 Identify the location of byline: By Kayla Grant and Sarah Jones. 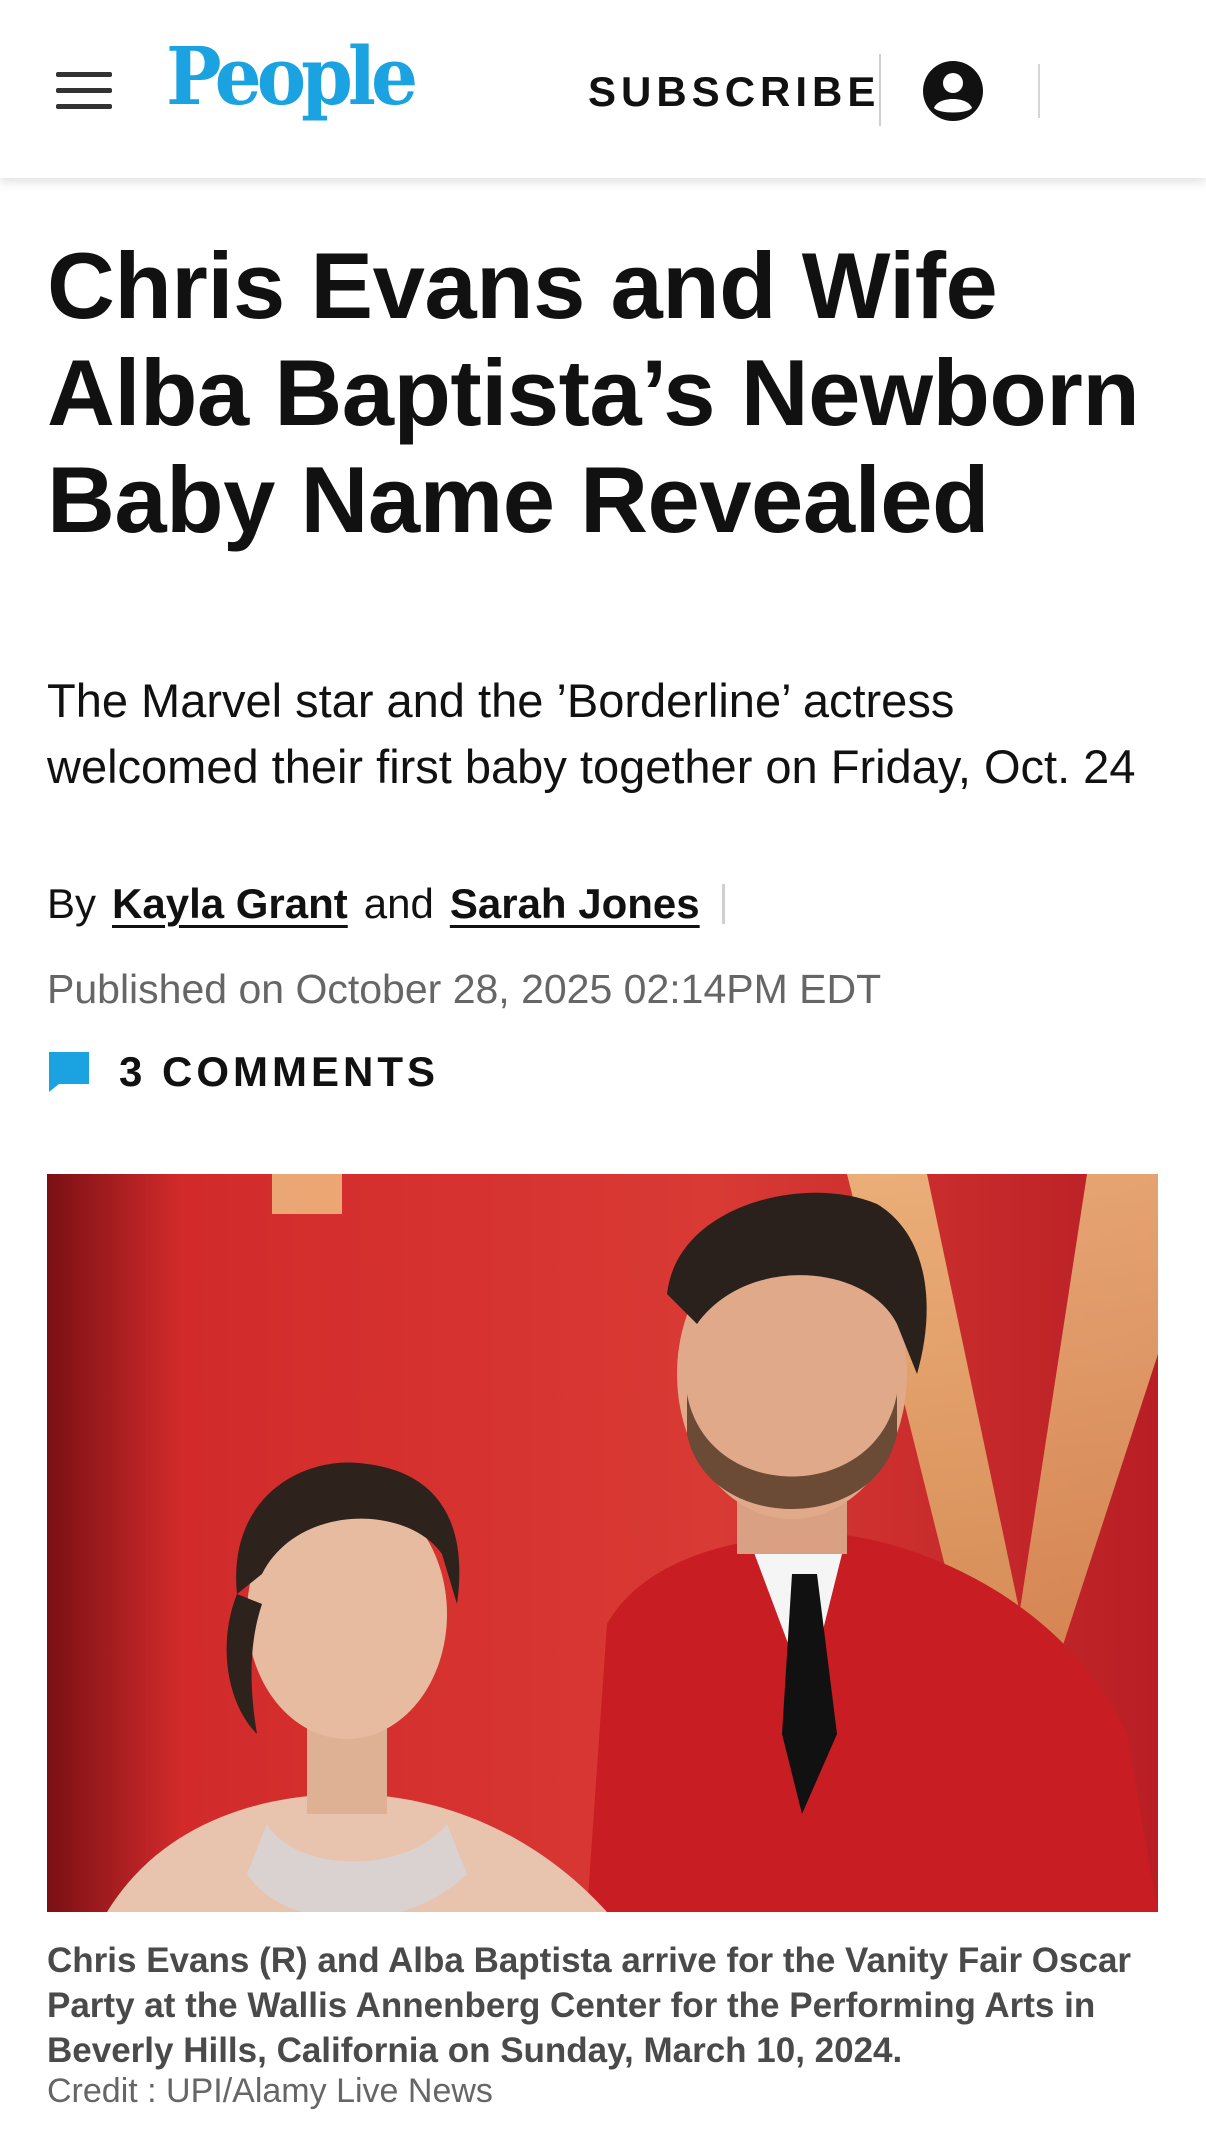
(386, 904).